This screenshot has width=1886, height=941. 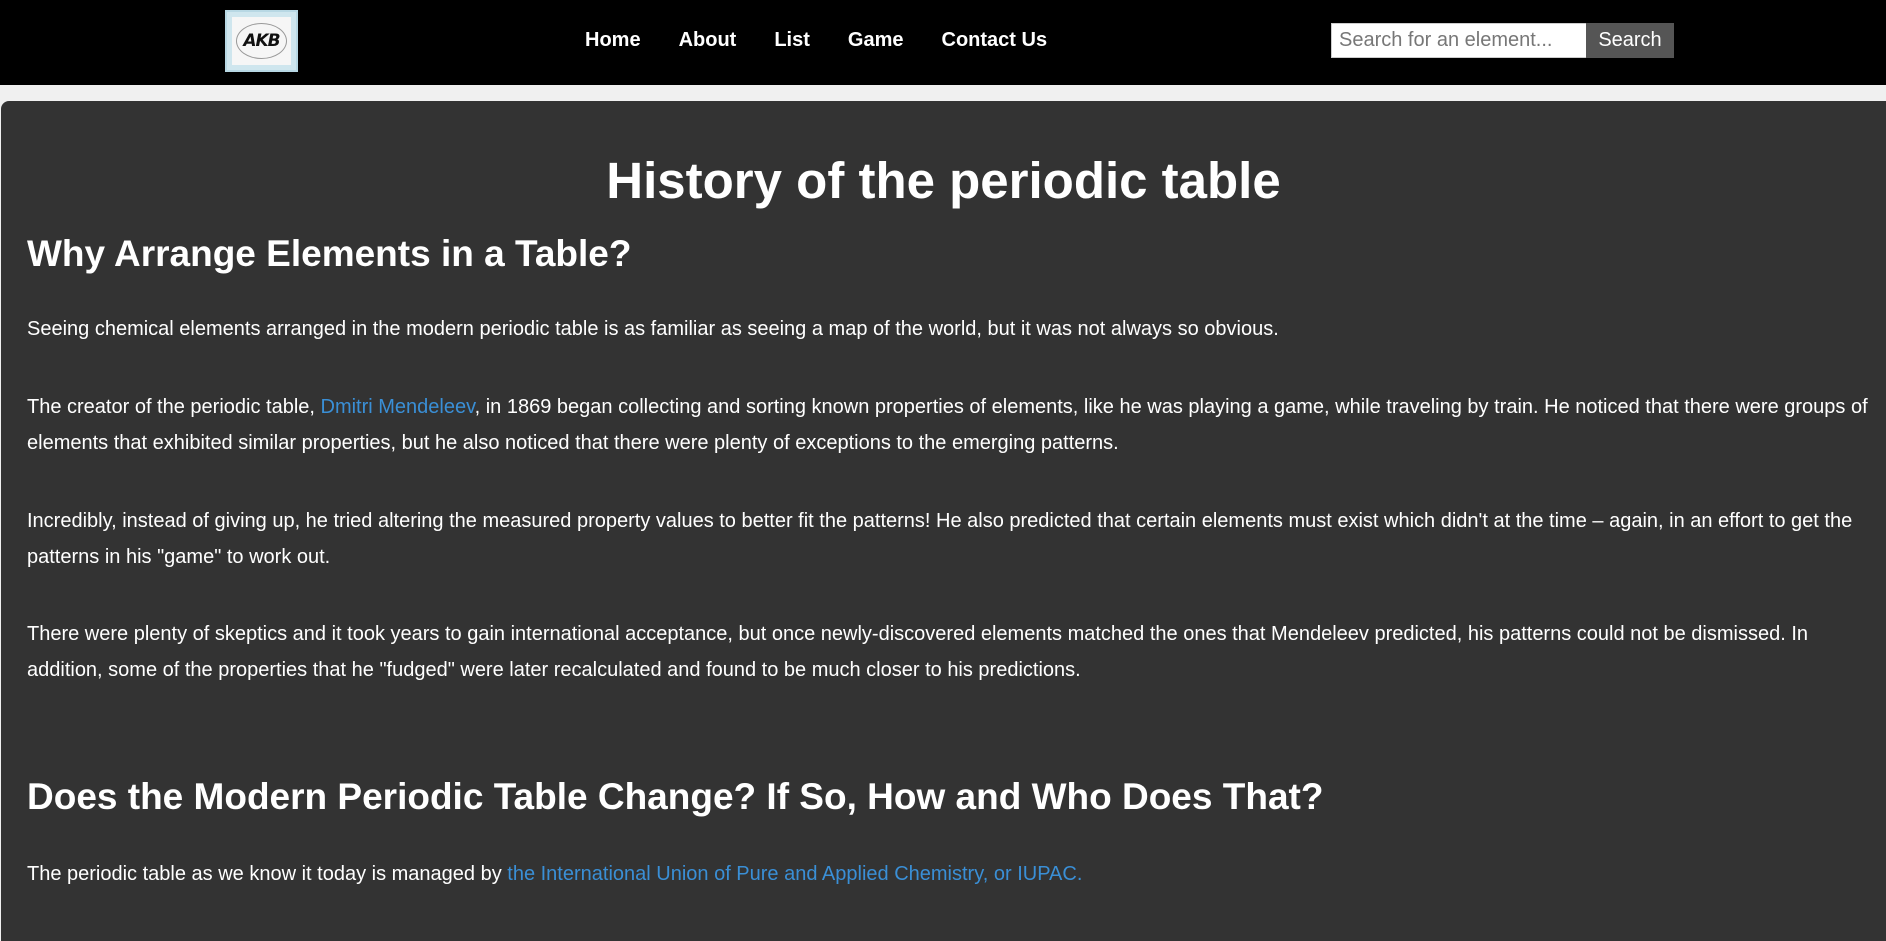 What do you see at coordinates (792, 40) in the screenshot?
I see `nav-list-link: List` at bounding box center [792, 40].